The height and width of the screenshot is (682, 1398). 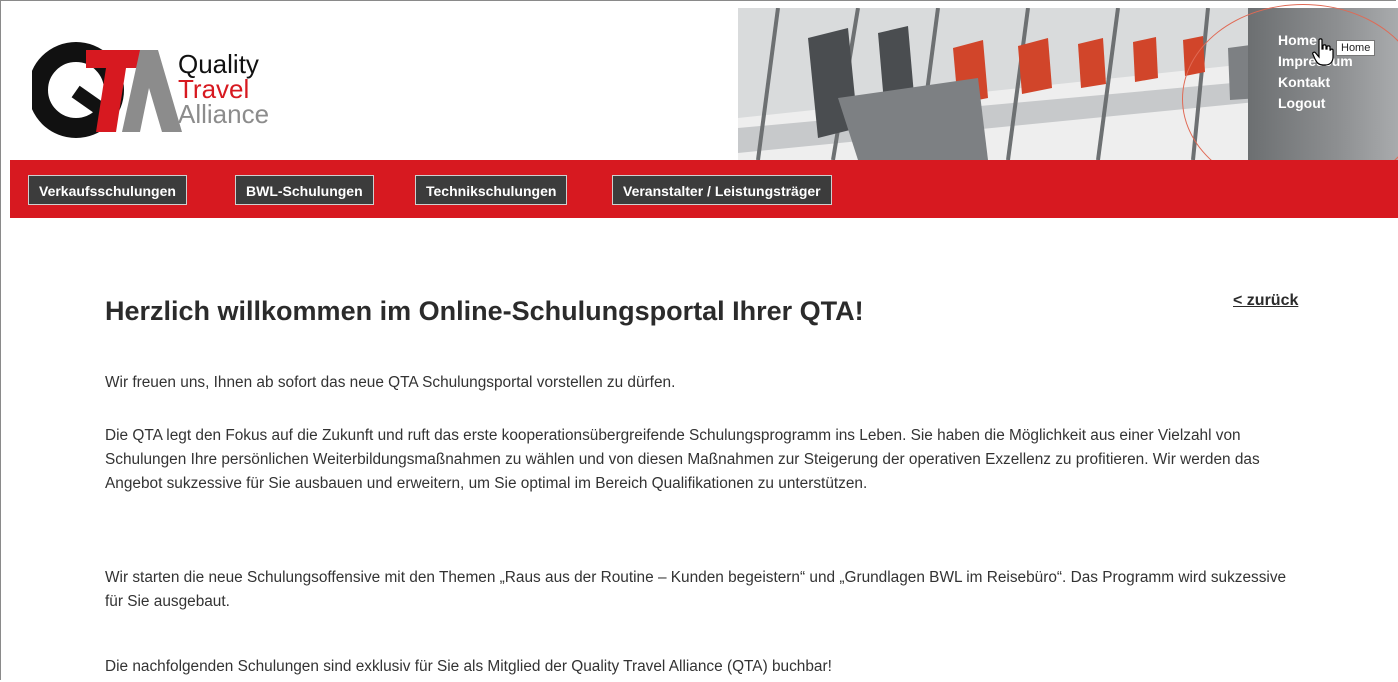 What do you see at coordinates (107, 190) in the screenshot?
I see `nav-verkaufsschulungen-button: Verkaufsschulungen` at bounding box center [107, 190].